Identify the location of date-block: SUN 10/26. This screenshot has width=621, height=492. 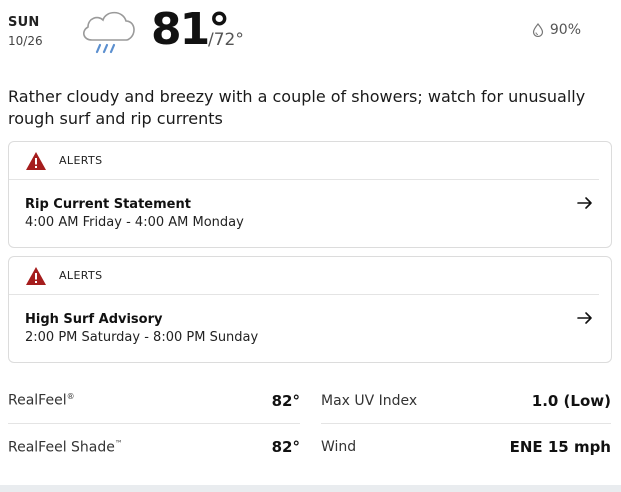
(25, 31).